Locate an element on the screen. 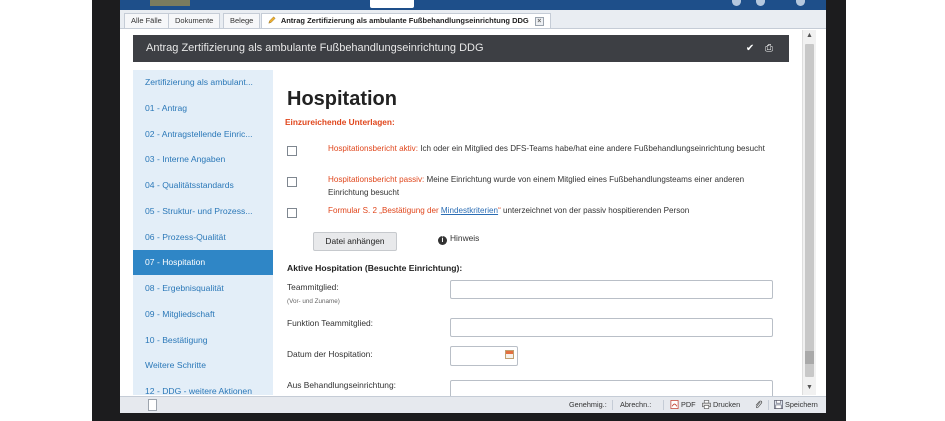 This screenshot has width=945, height=421. help-icon is located at coordinates (736, 3).